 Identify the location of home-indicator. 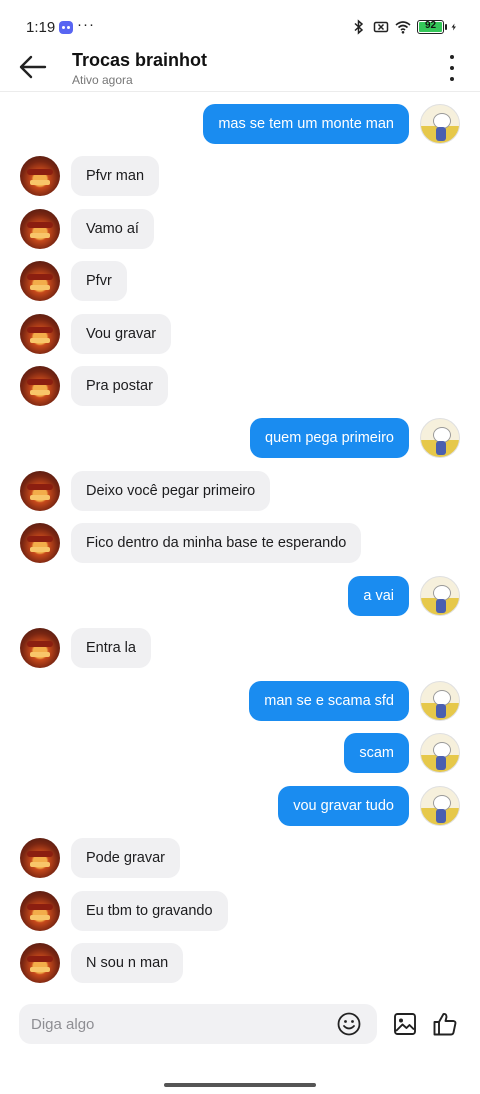
(240, 1085).